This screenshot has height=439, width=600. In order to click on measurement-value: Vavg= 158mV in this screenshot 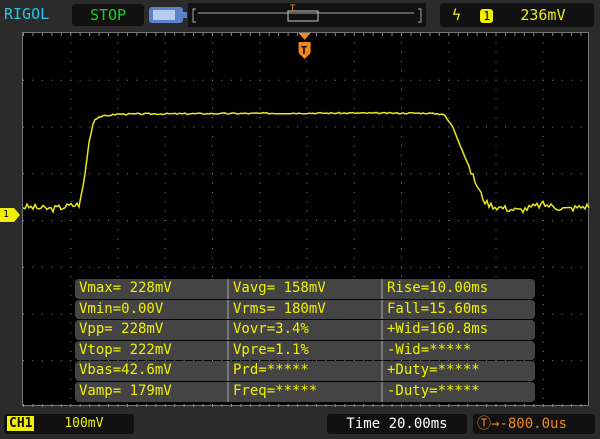, I will do `click(304, 289)`.